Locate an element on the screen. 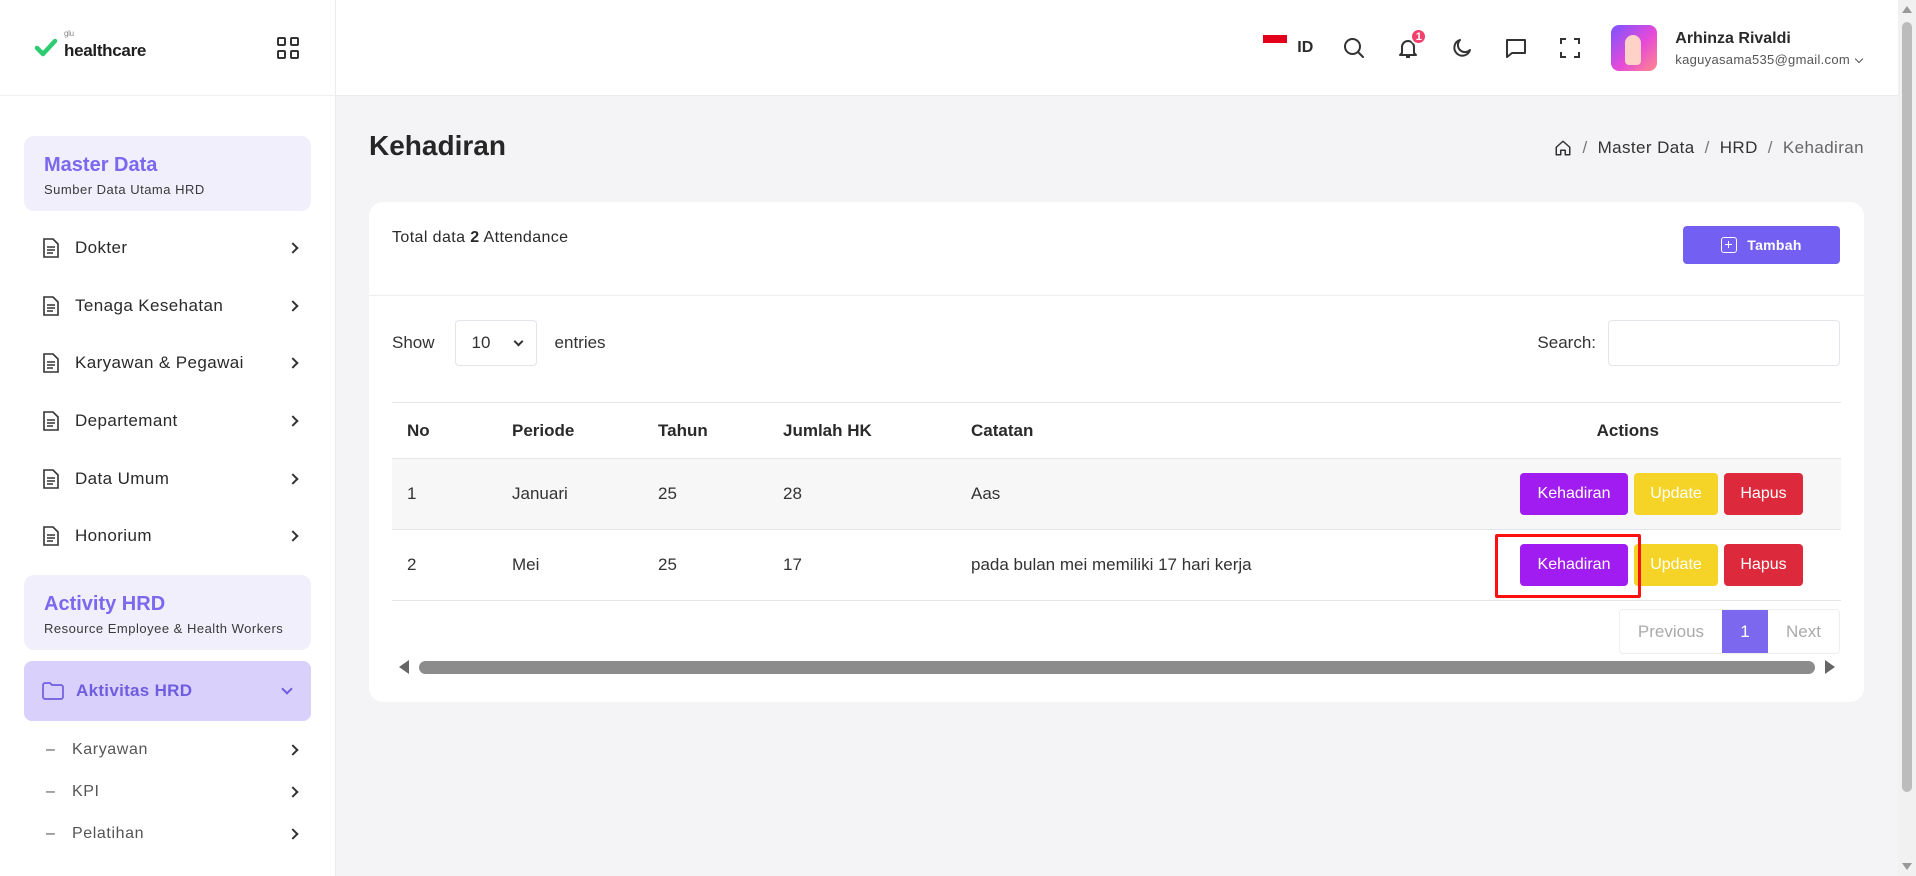  cell-periode: Mei is located at coordinates (526, 564).